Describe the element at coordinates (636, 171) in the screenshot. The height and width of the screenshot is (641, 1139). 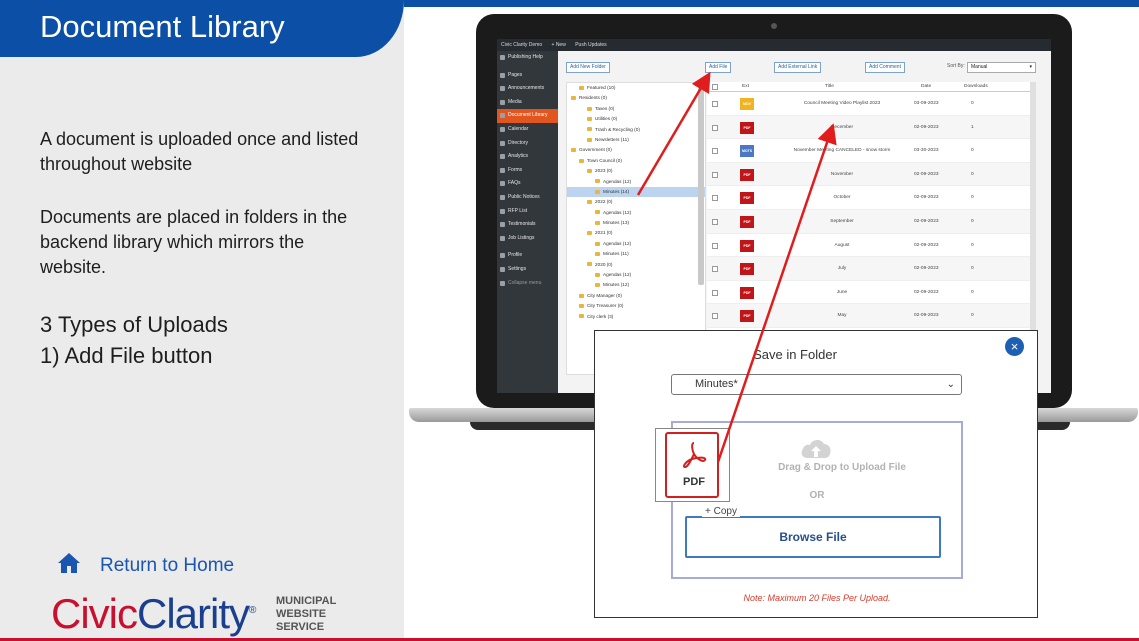
I see `folder-tree-item: 2023 (0)` at that location.